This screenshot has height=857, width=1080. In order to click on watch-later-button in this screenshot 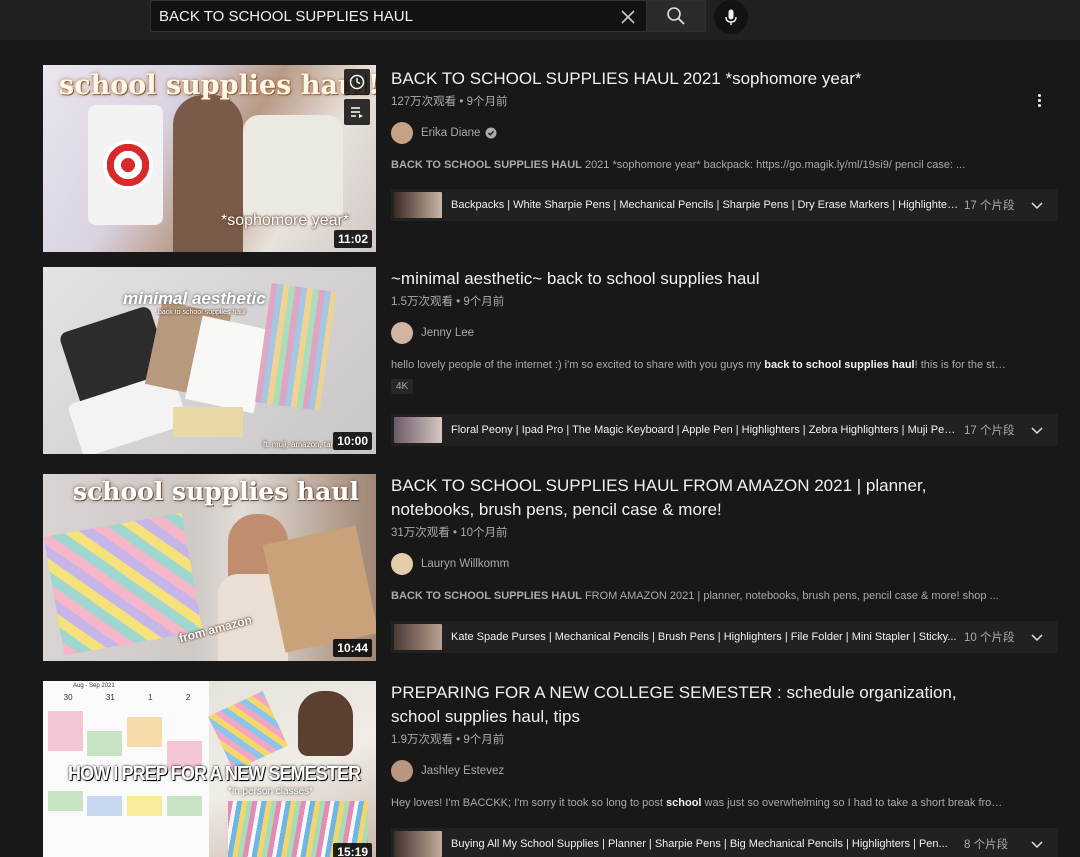, I will do `click(357, 82)`.